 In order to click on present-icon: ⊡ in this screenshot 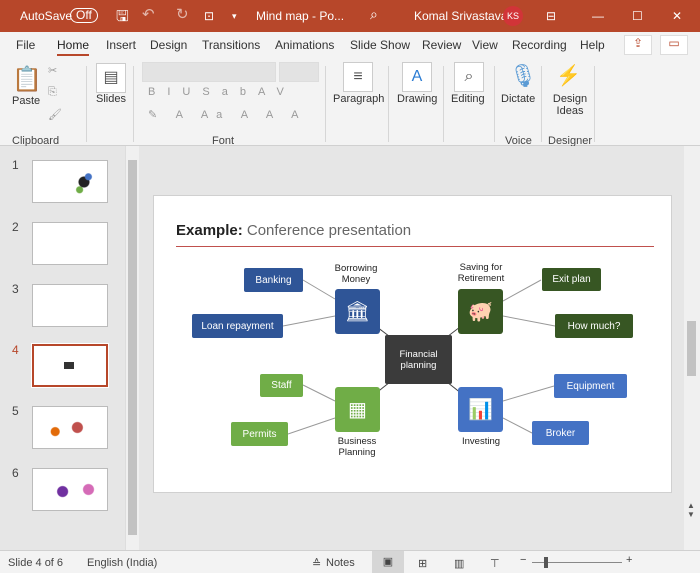, I will do `click(209, 16)`.